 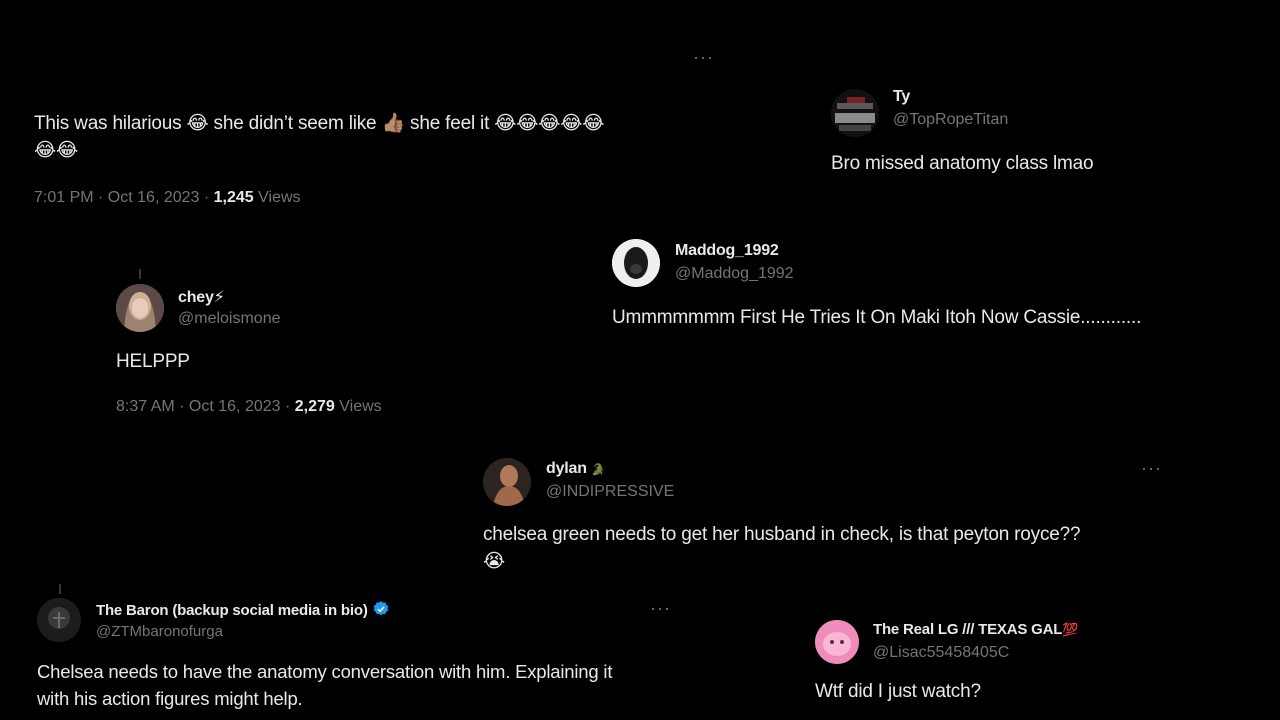 What do you see at coordinates (56, 150) in the screenshot?
I see `tweet-text-line2: 😂😂` at bounding box center [56, 150].